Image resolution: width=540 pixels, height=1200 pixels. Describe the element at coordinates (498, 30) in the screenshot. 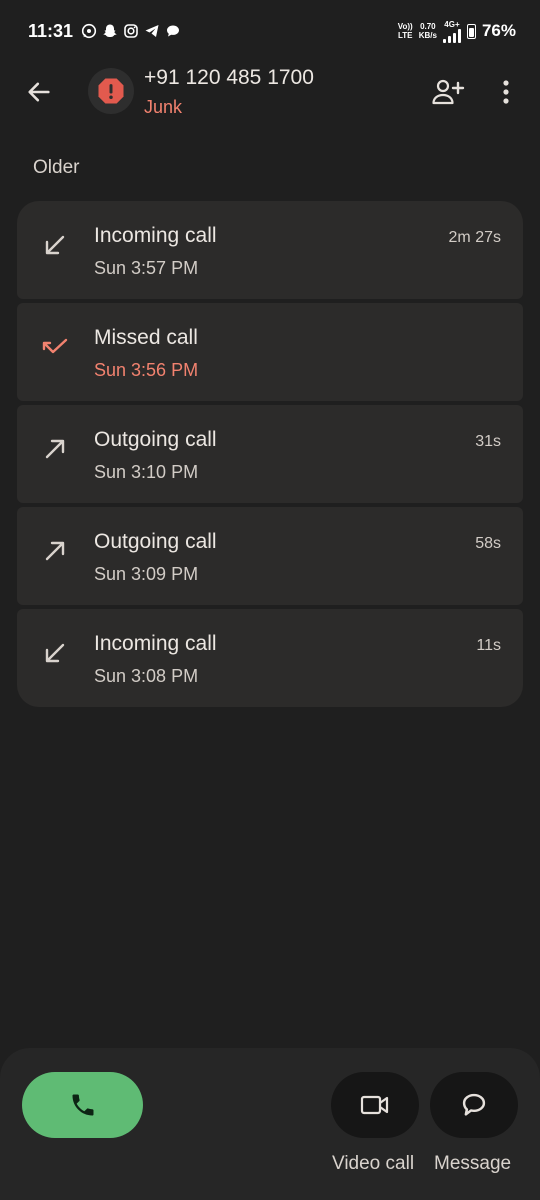

I see `battery-percent: 76%` at that location.